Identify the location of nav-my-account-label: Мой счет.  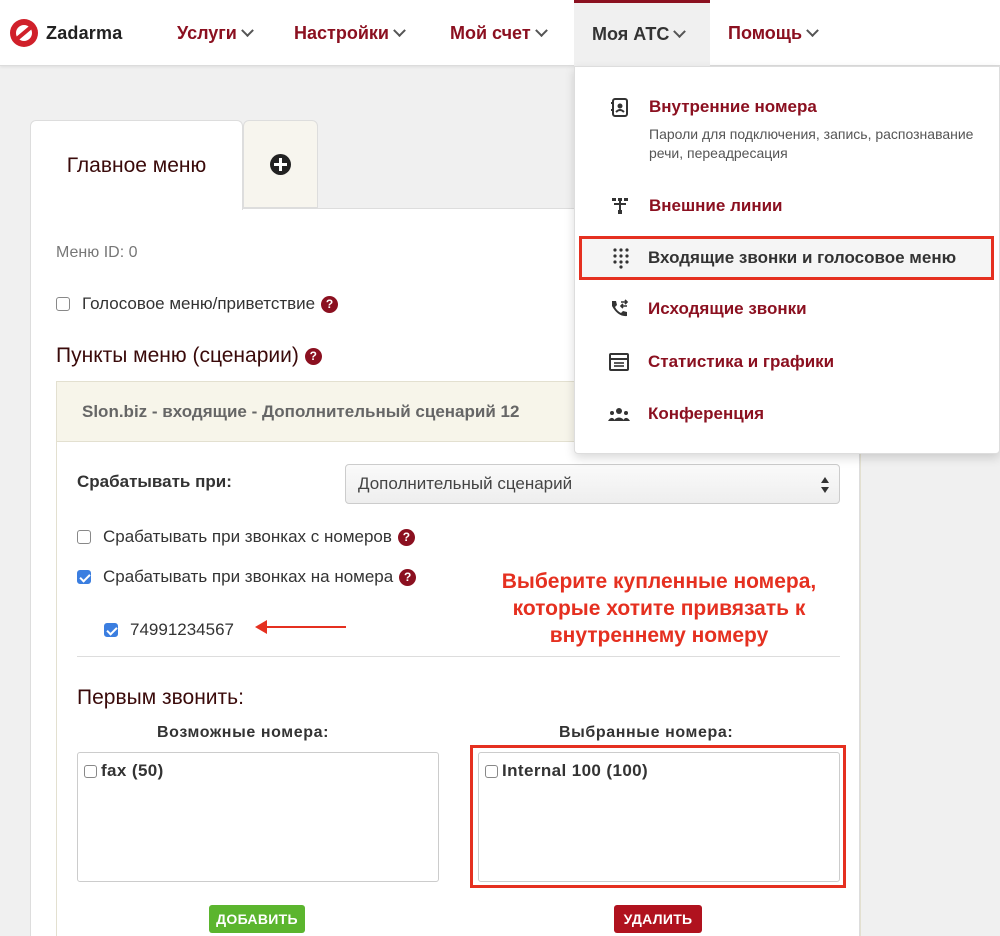
(490, 32).